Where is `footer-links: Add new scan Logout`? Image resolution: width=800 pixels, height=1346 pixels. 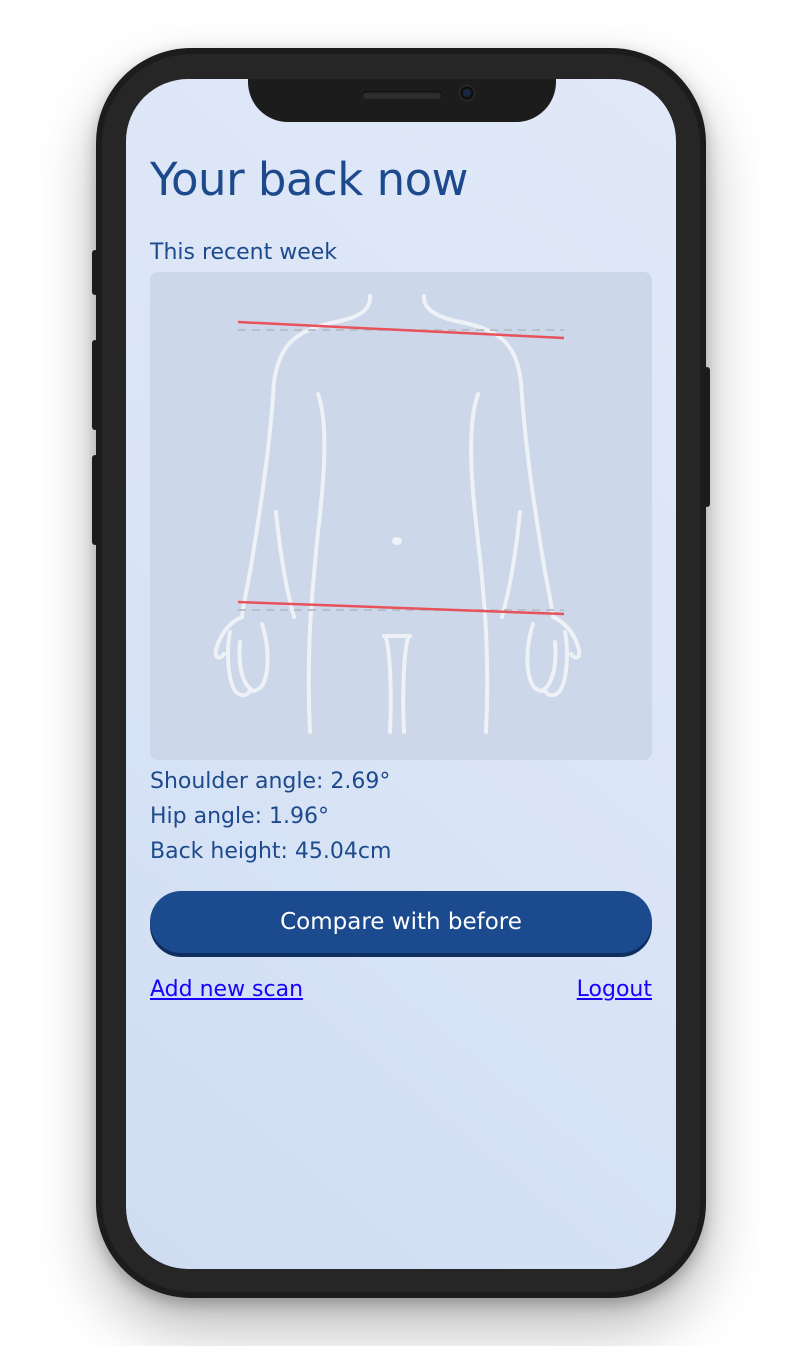 footer-links: Add new scan Logout is located at coordinates (401, 989).